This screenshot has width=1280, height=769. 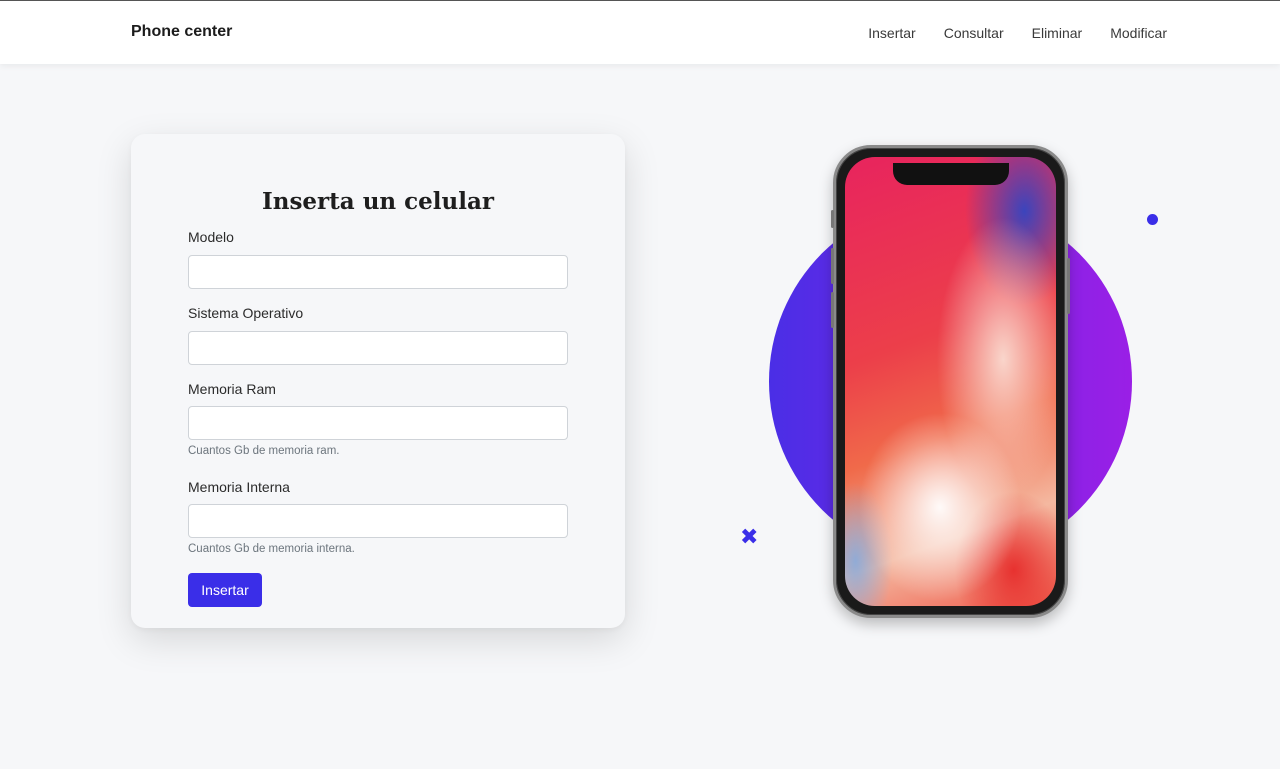 What do you see at coordinates (264, 451) in the screenshot?
I see `memoria-ram-help: Cuantos Gb de memoria ram.` at bounding box center [264, 451].